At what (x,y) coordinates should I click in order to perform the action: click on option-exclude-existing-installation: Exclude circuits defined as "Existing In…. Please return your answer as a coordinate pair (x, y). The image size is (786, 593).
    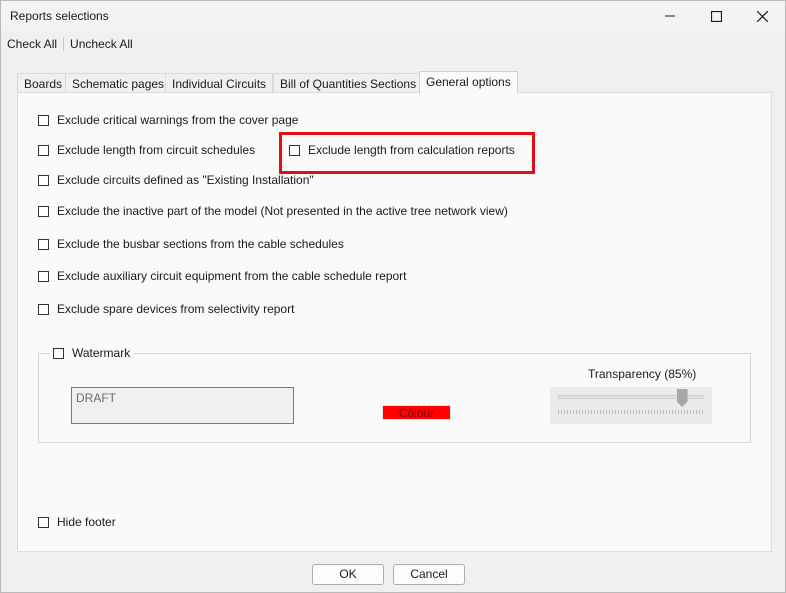
    Looking at the image, I should click on (176, 180).